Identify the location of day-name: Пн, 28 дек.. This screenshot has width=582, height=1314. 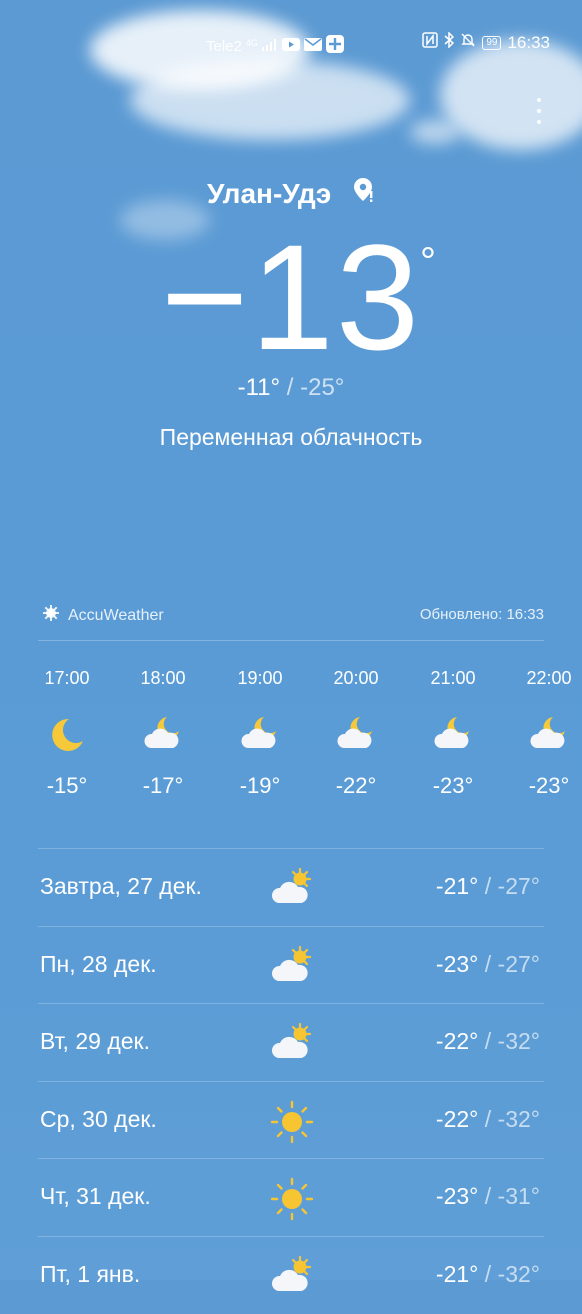
(98, 963).